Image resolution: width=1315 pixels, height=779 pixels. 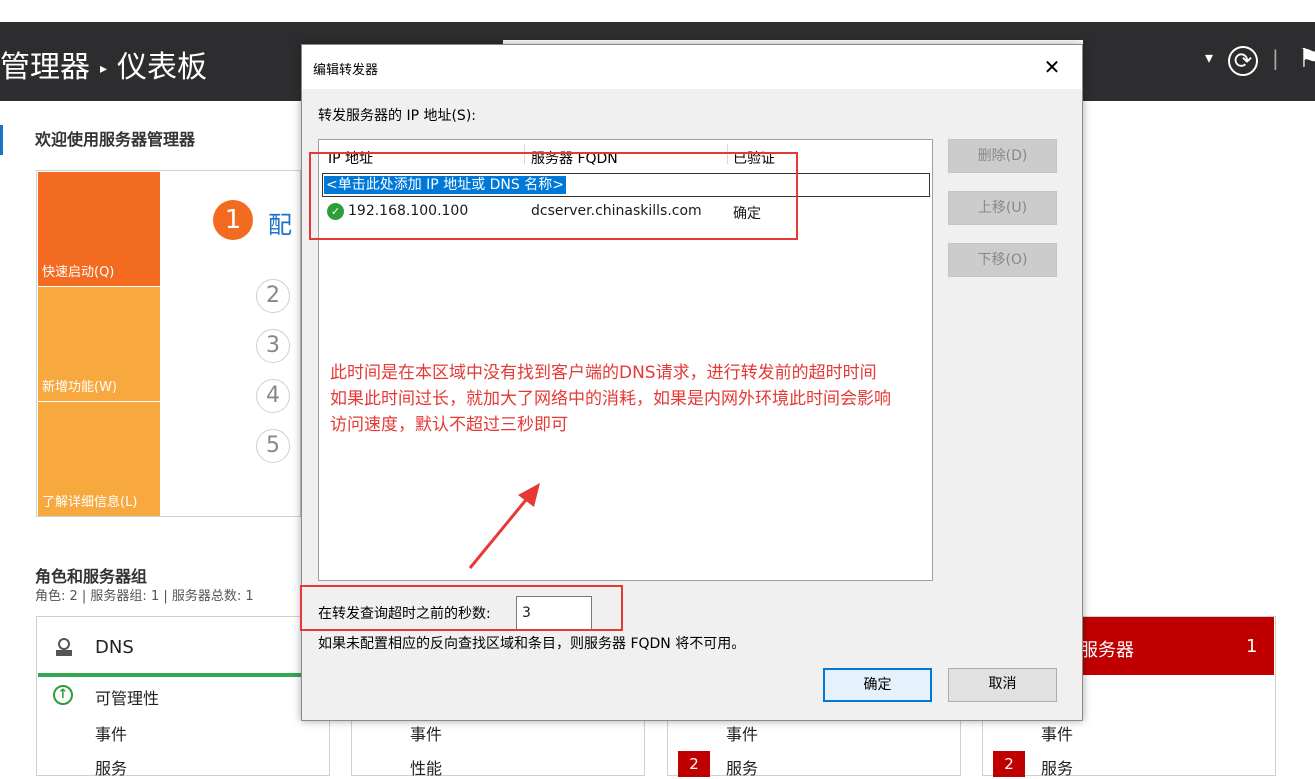 What do you see at coordinates (233, 220) in the screenshot?
I see `step-1-circle: 1` at bounding box center [233, 220].